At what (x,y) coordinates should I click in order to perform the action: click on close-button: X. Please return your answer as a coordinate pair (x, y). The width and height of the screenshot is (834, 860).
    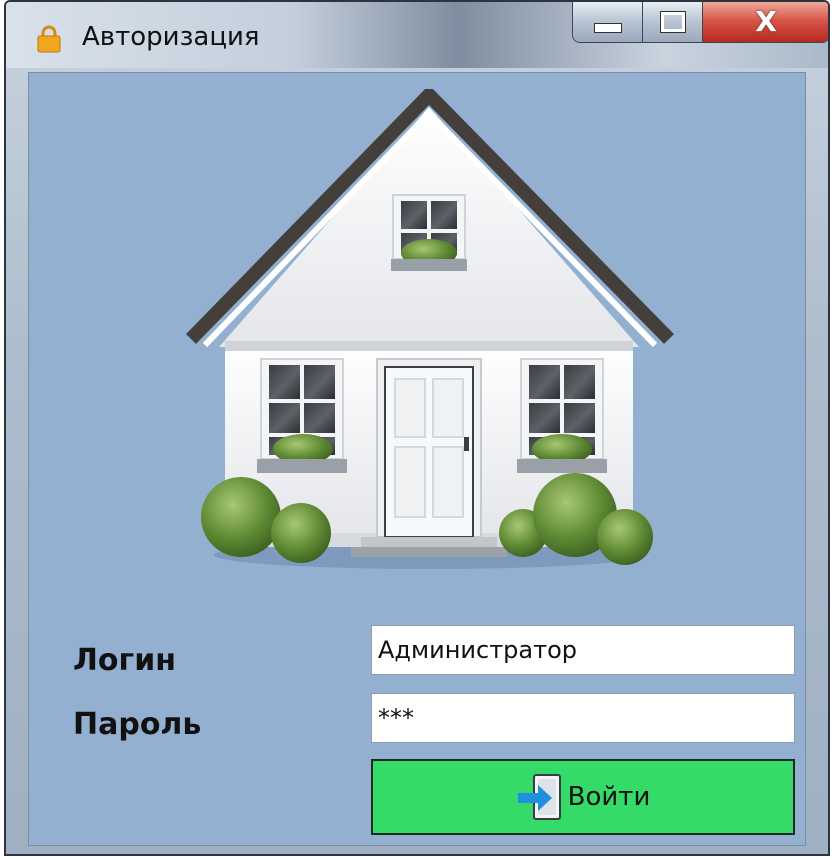
    Looking at the image, I should click on (765, 22).